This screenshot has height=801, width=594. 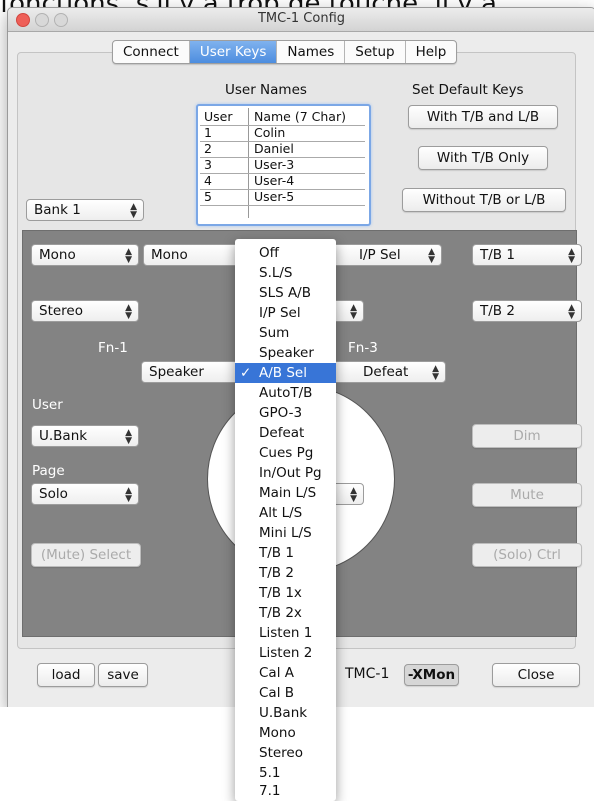 I want to click on user-name: Colin, so click(x=269, y=133).